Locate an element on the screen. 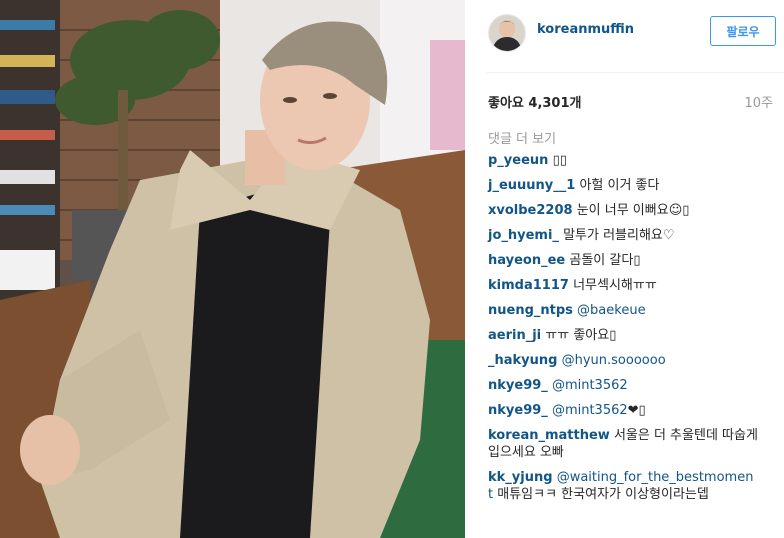 The image size is (784, 538). comment-mention: @hyun.soooooo is located at coordinates (614, 360).